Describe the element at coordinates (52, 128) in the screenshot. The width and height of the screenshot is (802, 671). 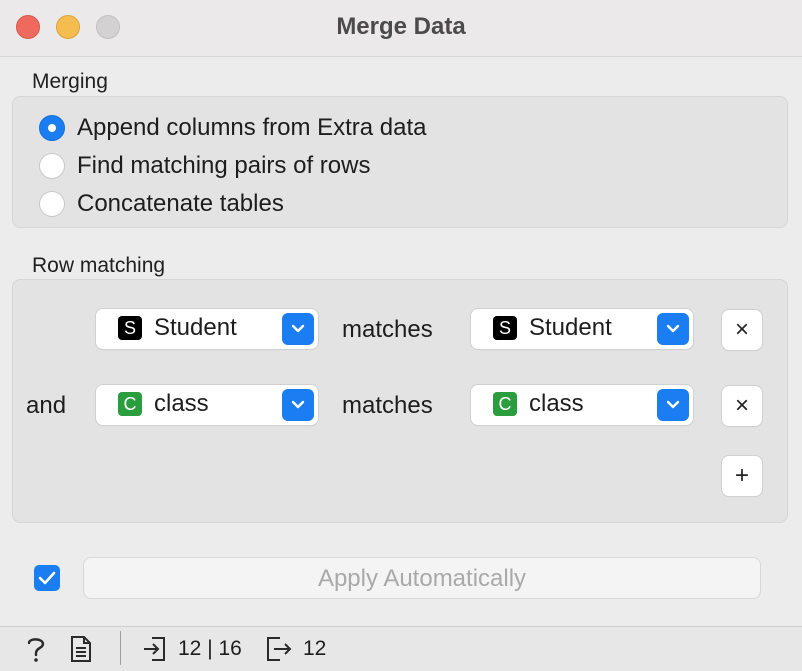
I see `radio-button-checked` at that location.